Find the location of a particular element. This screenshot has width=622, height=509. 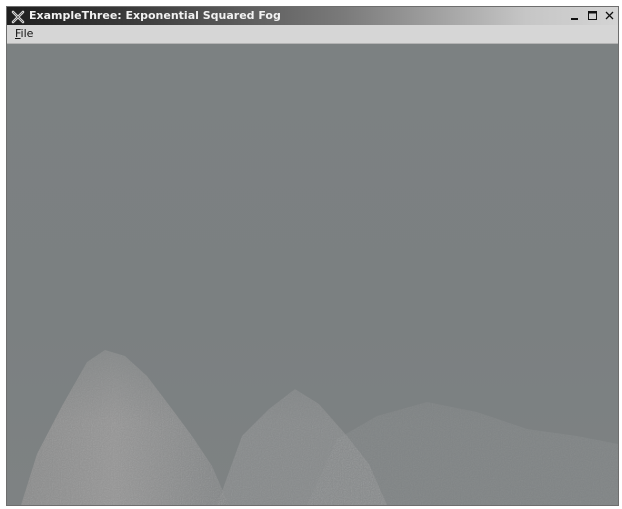

window-title: ExampleThree: Exponential Squared Fog is located at coordinates (155, 15).